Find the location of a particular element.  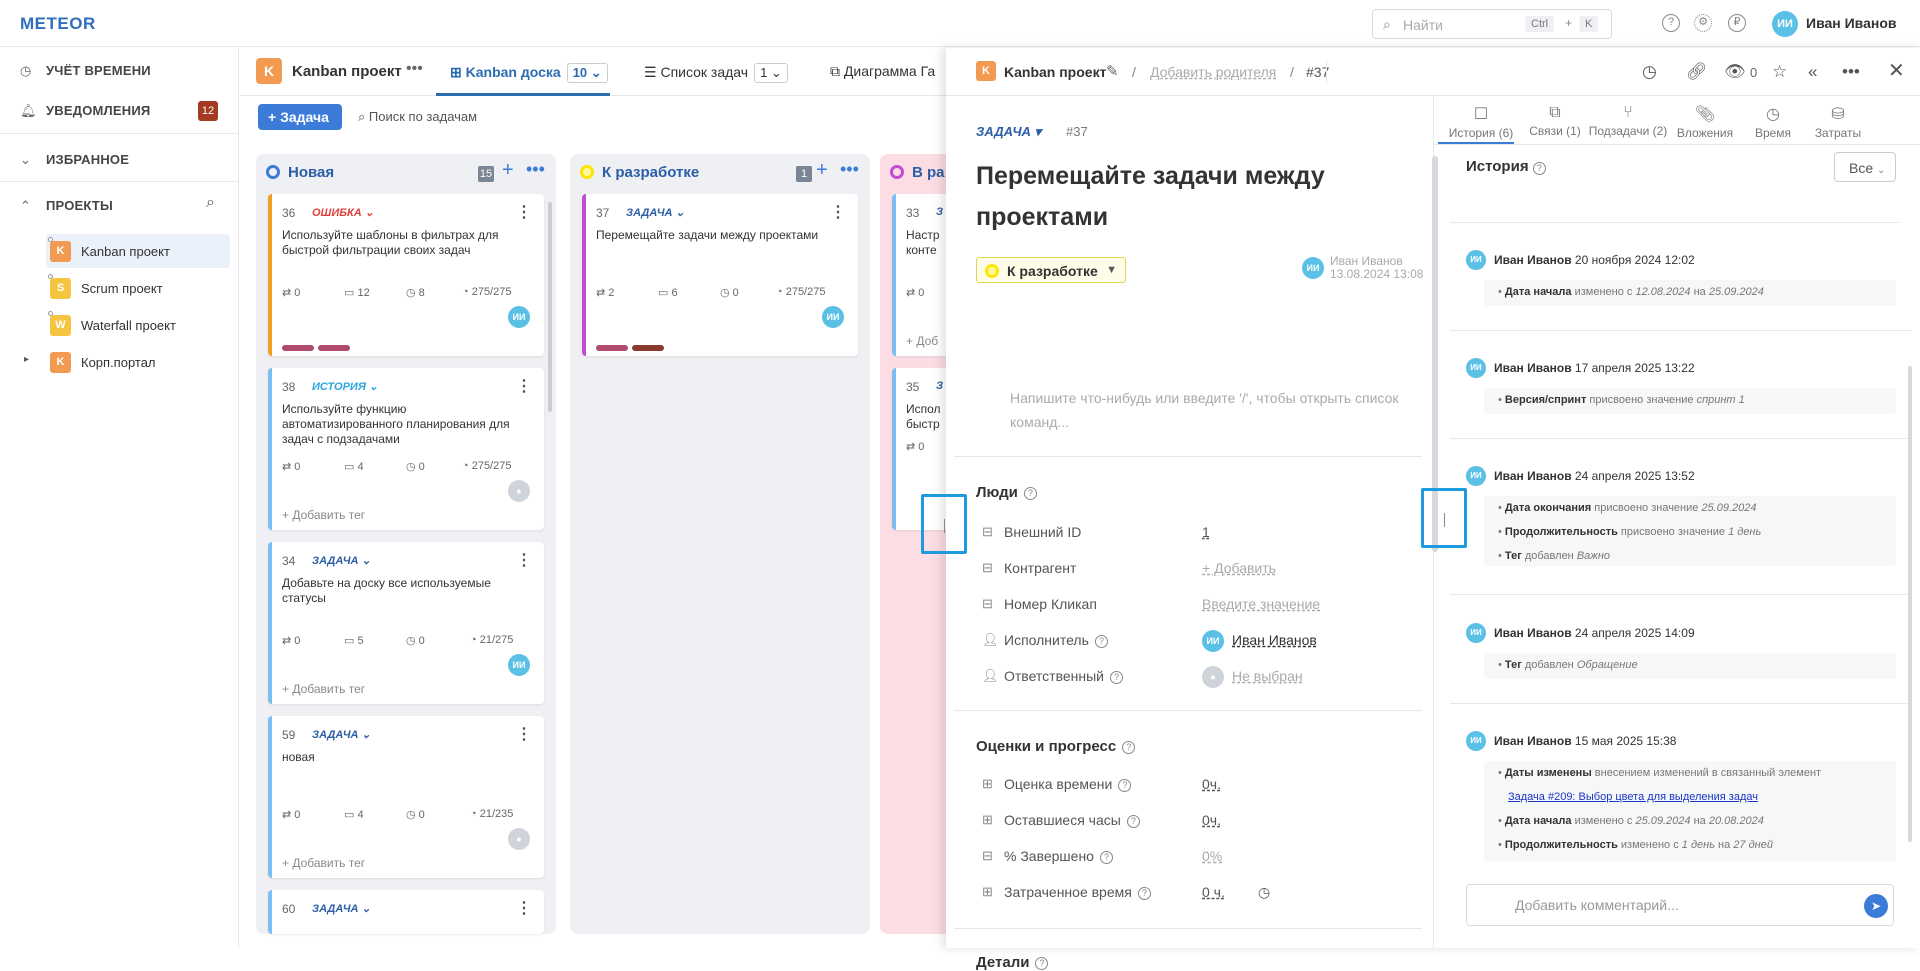

tab-count: 1 ⌄ is located at coordinates (771, 73).